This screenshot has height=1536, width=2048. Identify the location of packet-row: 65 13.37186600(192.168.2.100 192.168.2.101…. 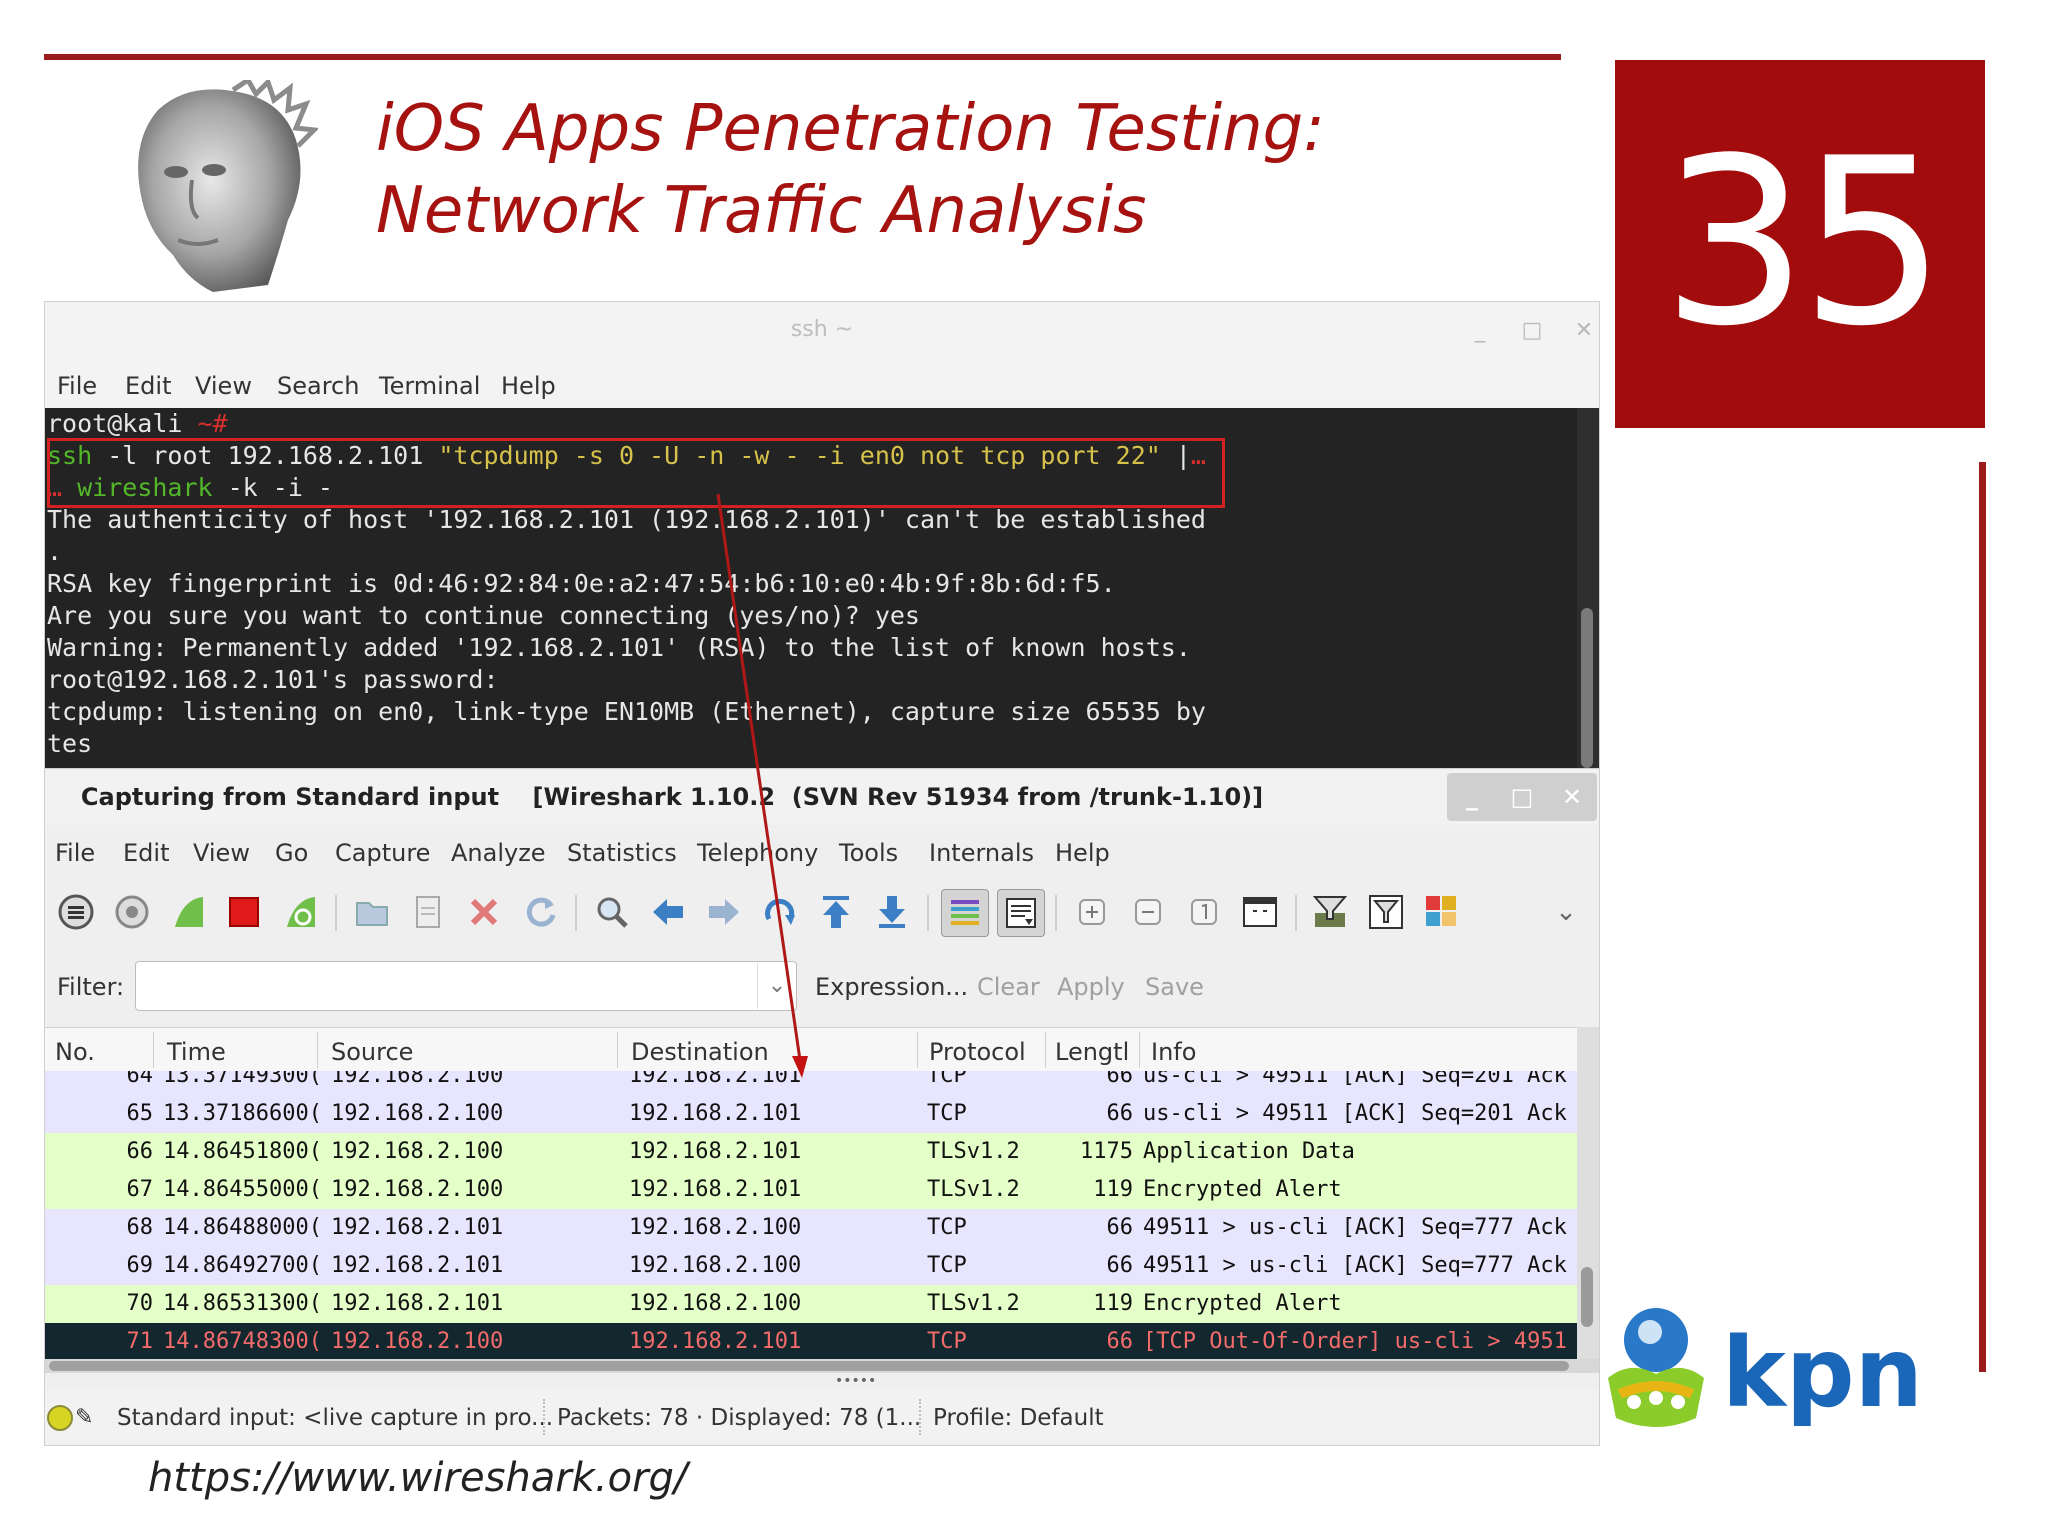
(811, 1114).